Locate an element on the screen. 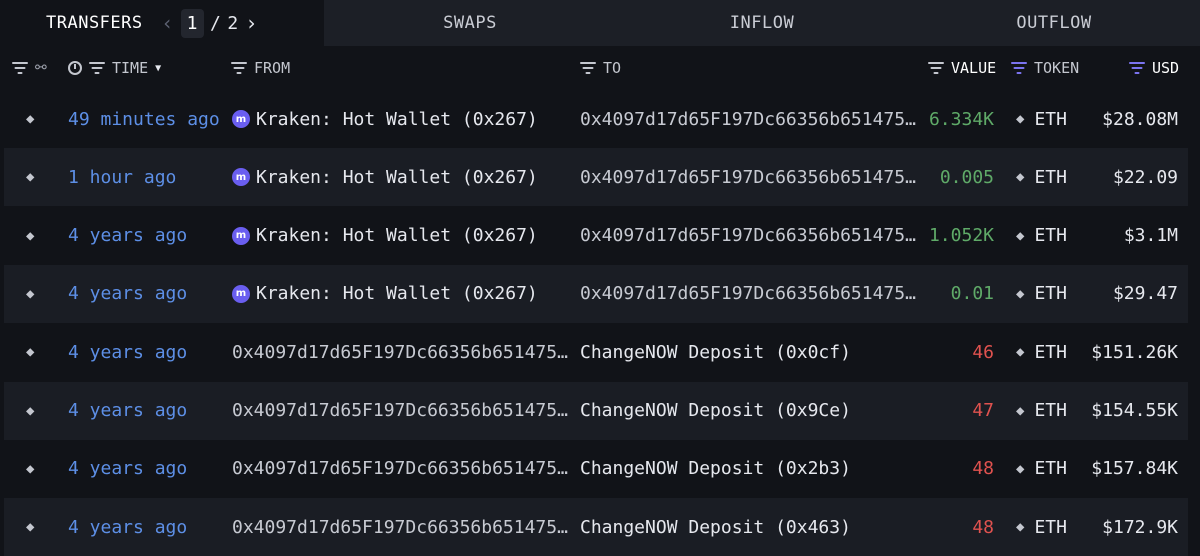 The width and height of the screenshot is (1200, 556). usd-cell: $28.08M is located at coordinates (1140, 119).